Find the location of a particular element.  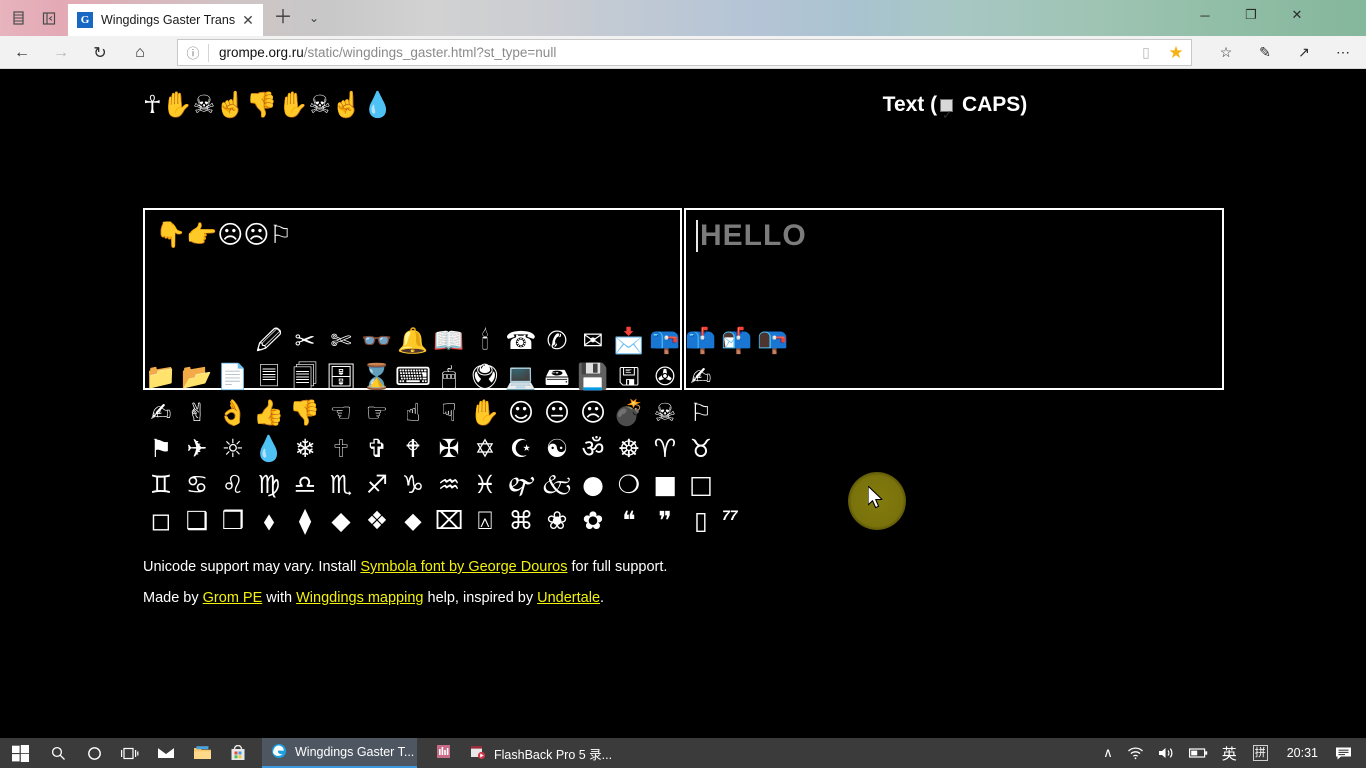

palette-symbol: 😐 is located at coordinates (557, 413).